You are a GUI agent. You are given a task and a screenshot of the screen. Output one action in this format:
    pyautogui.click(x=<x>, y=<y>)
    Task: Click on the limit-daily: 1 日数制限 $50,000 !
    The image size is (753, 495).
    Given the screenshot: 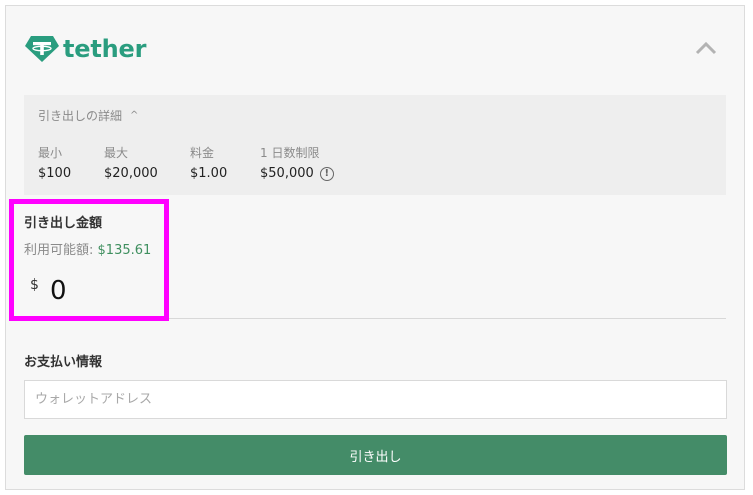 What is the action you would take?
    pyautogui.click(x=297, y=163)
    